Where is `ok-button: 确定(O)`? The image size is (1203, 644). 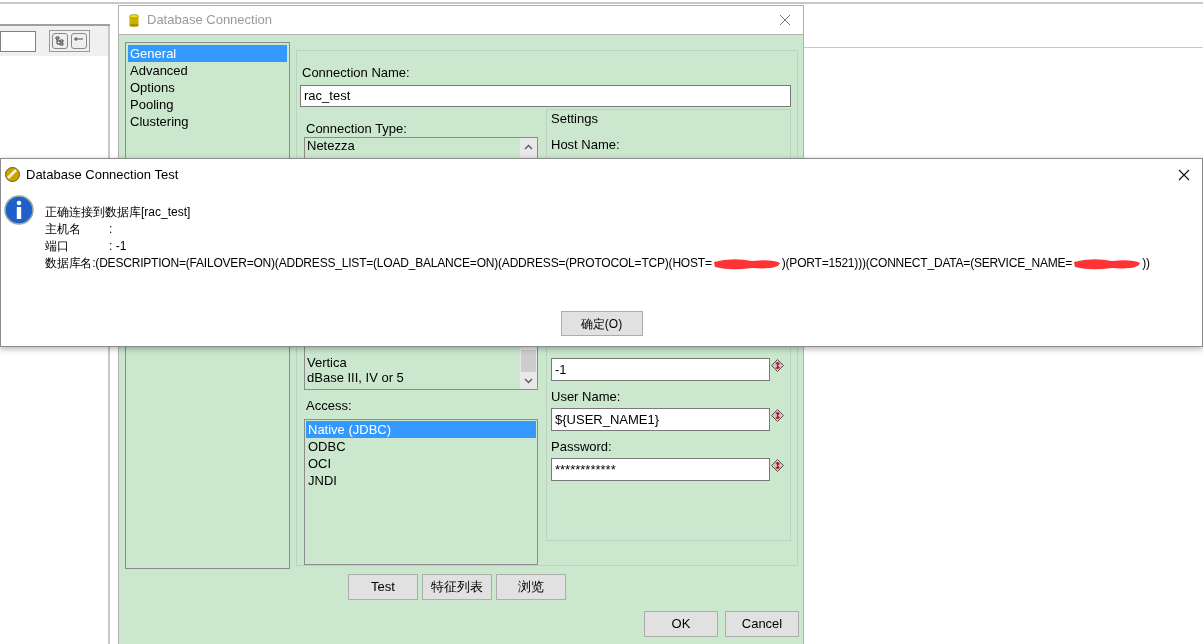 ok-button: 确定(O) is located at coordinates (601, 323).